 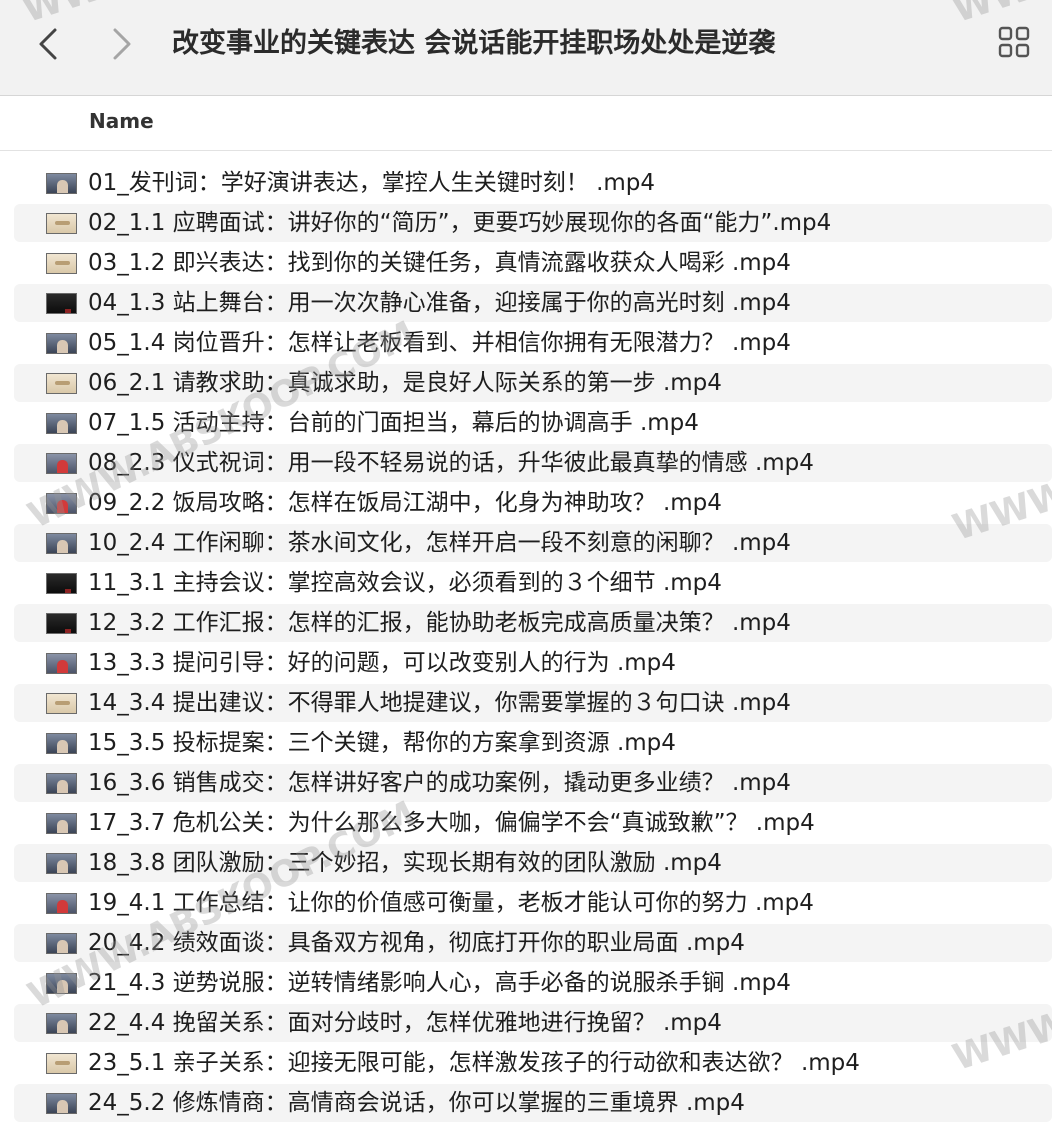 What do you see at coordinates (474, 1063) in the screenshot?
I see `file-name: 23_5.1 亲子关系：迎接无限可能，怎样激发孩子的行动欲和表达欲？ .mp4` at bounding box center [474, 1063].